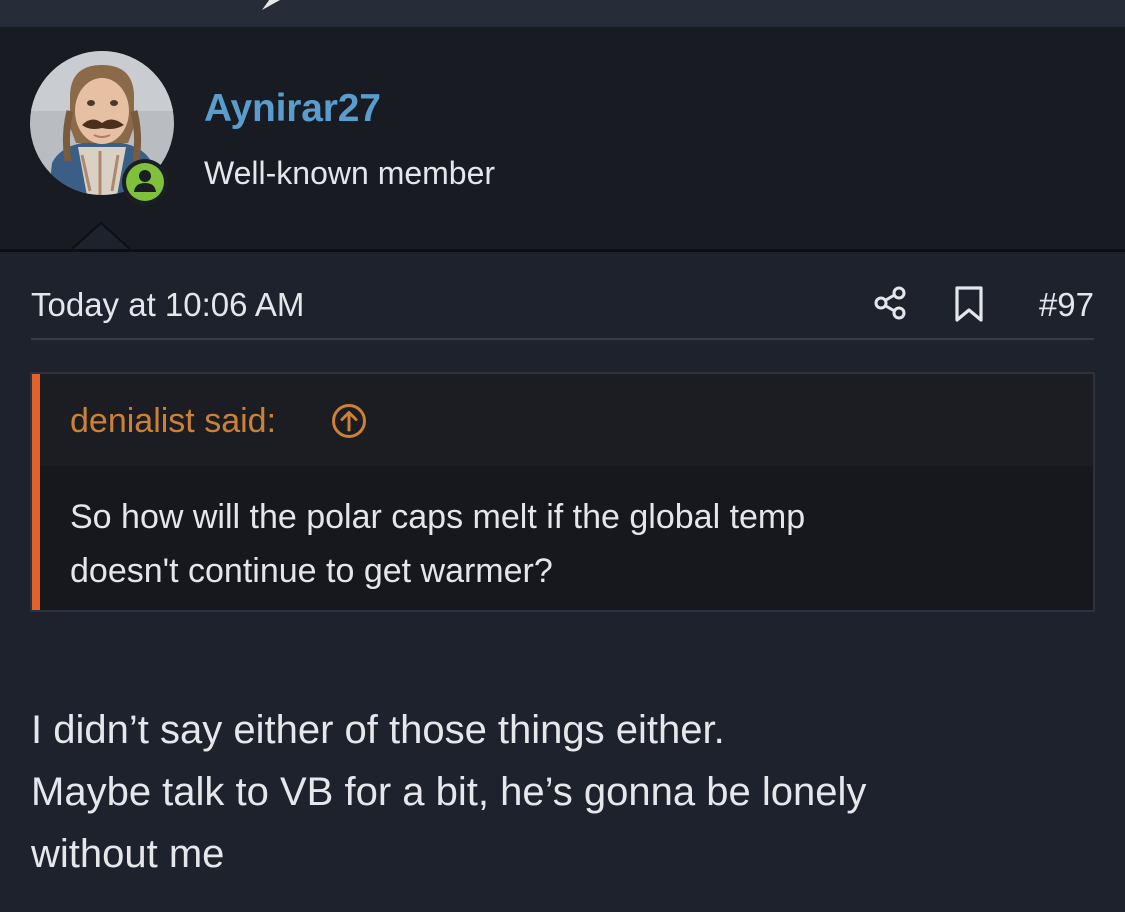 The image size is (1125, 912). I want to click on top-nav-strip, so click(562, 13).